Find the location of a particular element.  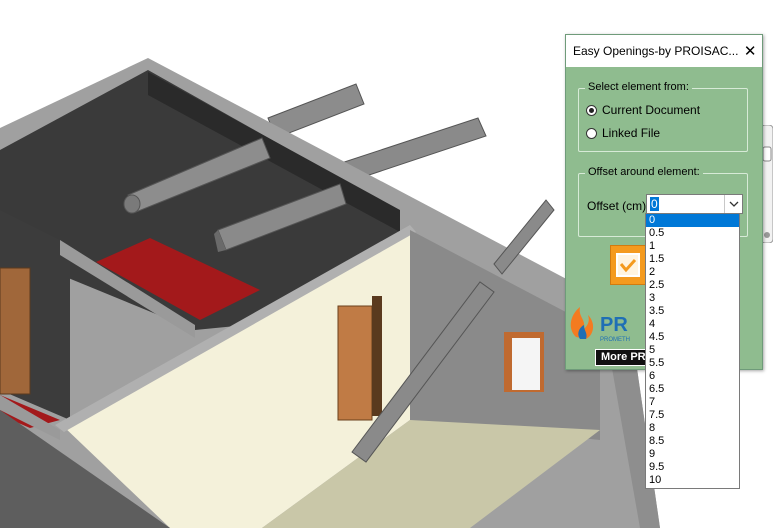

dropdown-option: 9 is located at coordinates (692, 454).